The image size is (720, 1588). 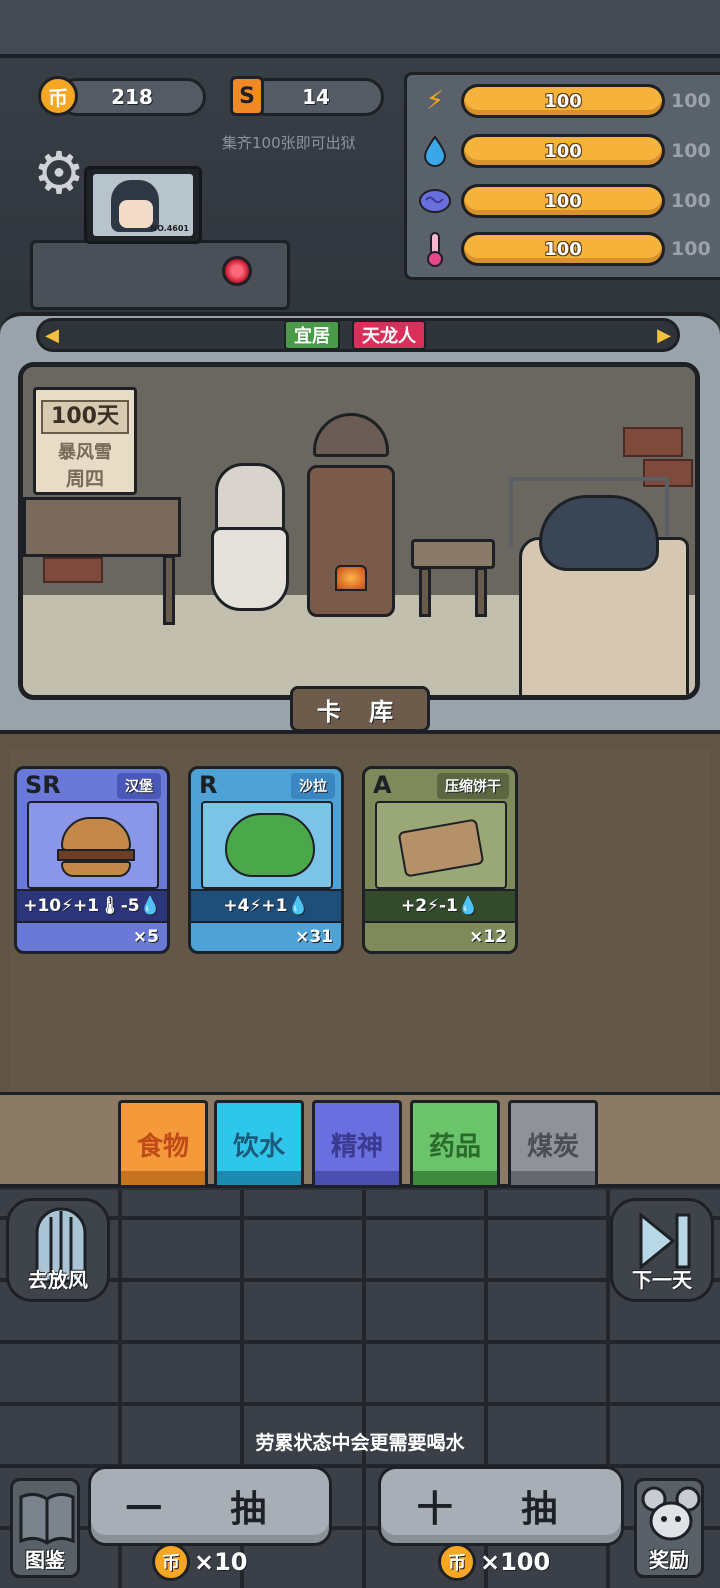 I want to click on tab-water: 饮水, so click(x=259, y=1144).